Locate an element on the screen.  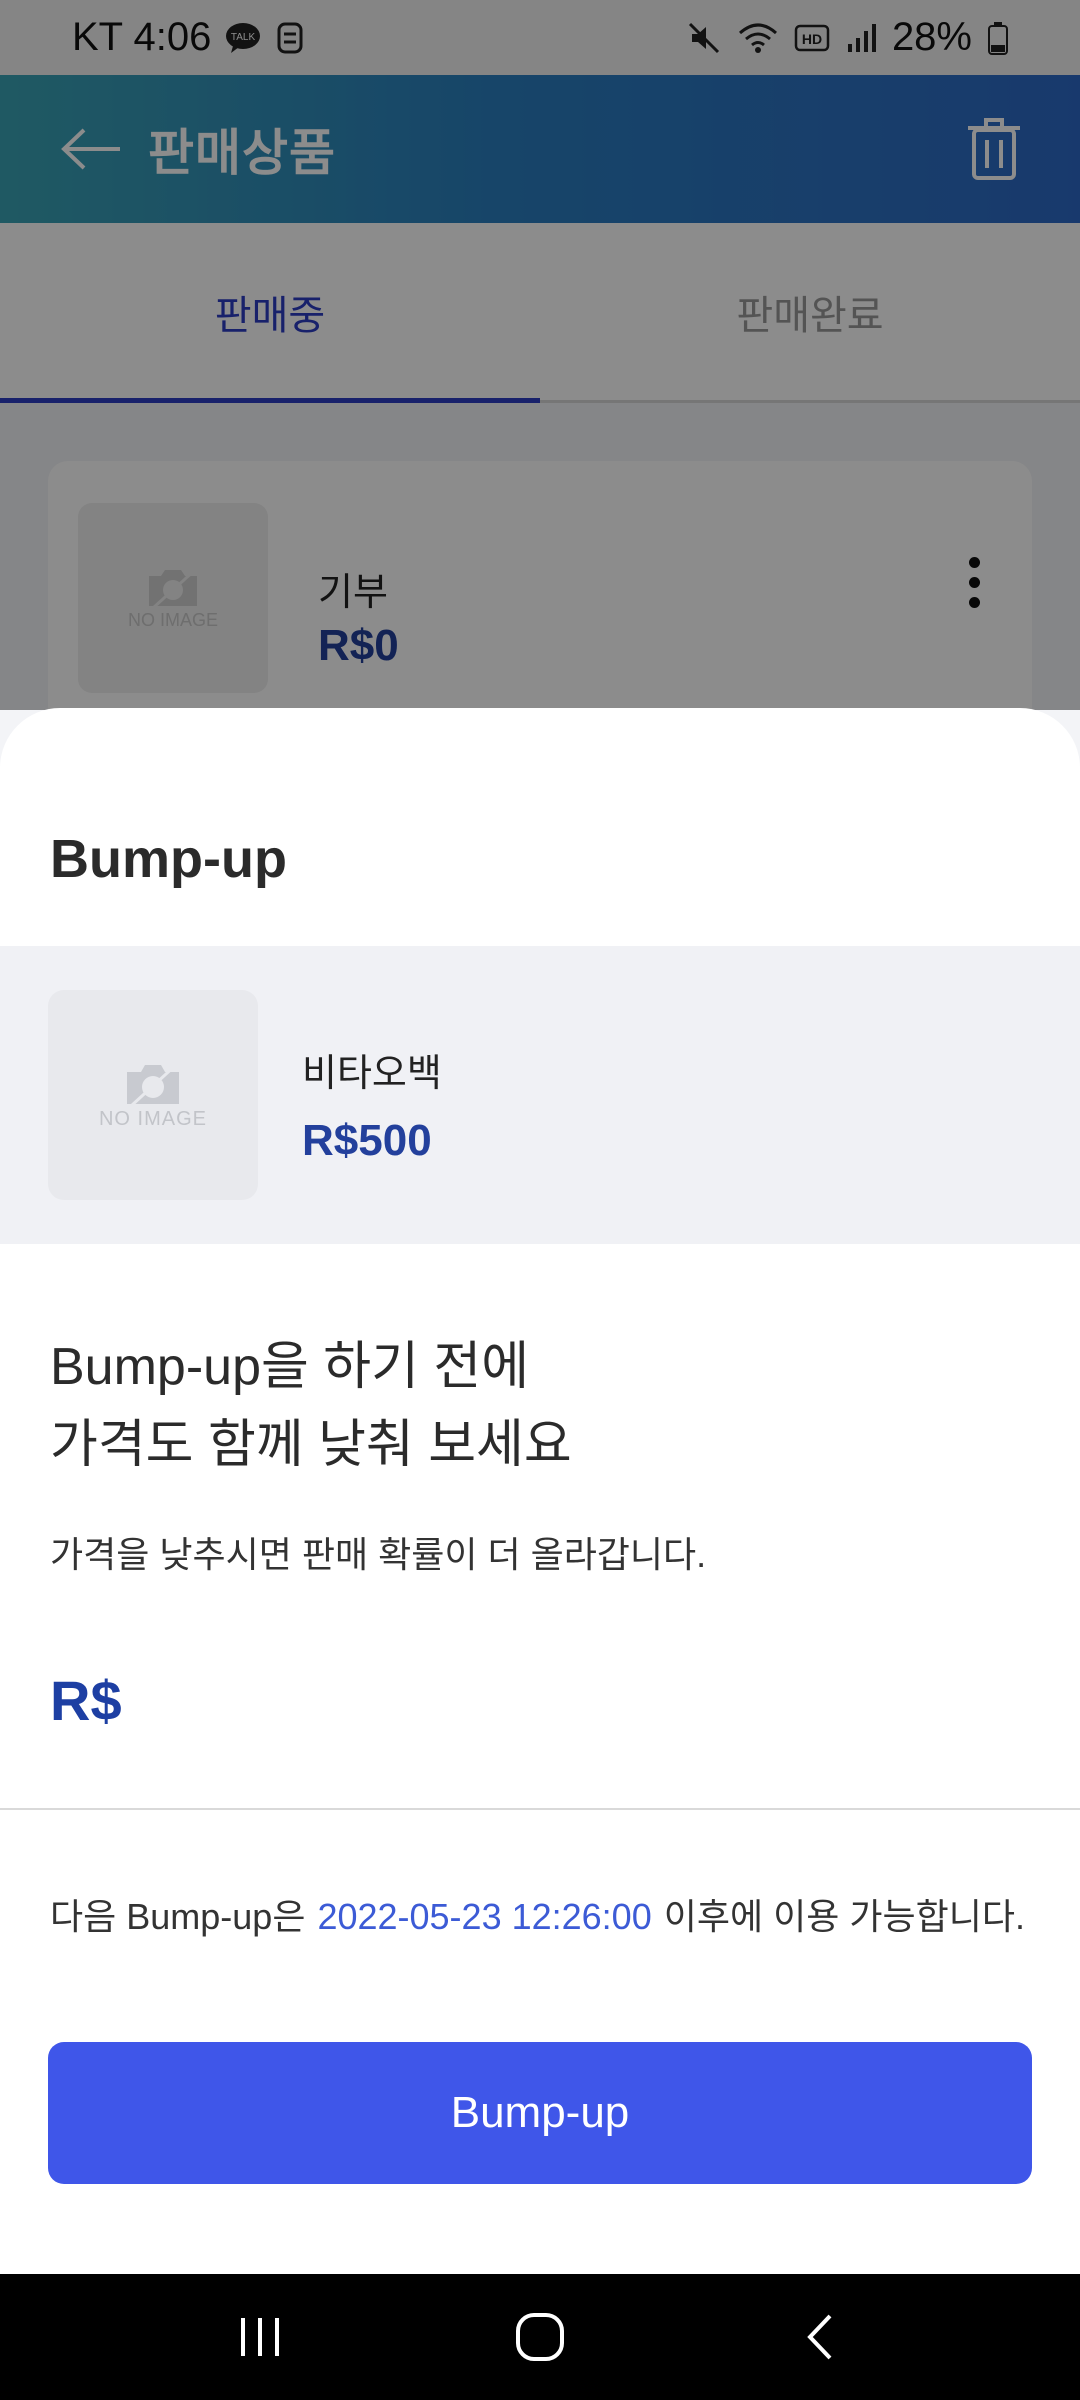
sheet-title: Bump-up is located at coordinates (168, 859).